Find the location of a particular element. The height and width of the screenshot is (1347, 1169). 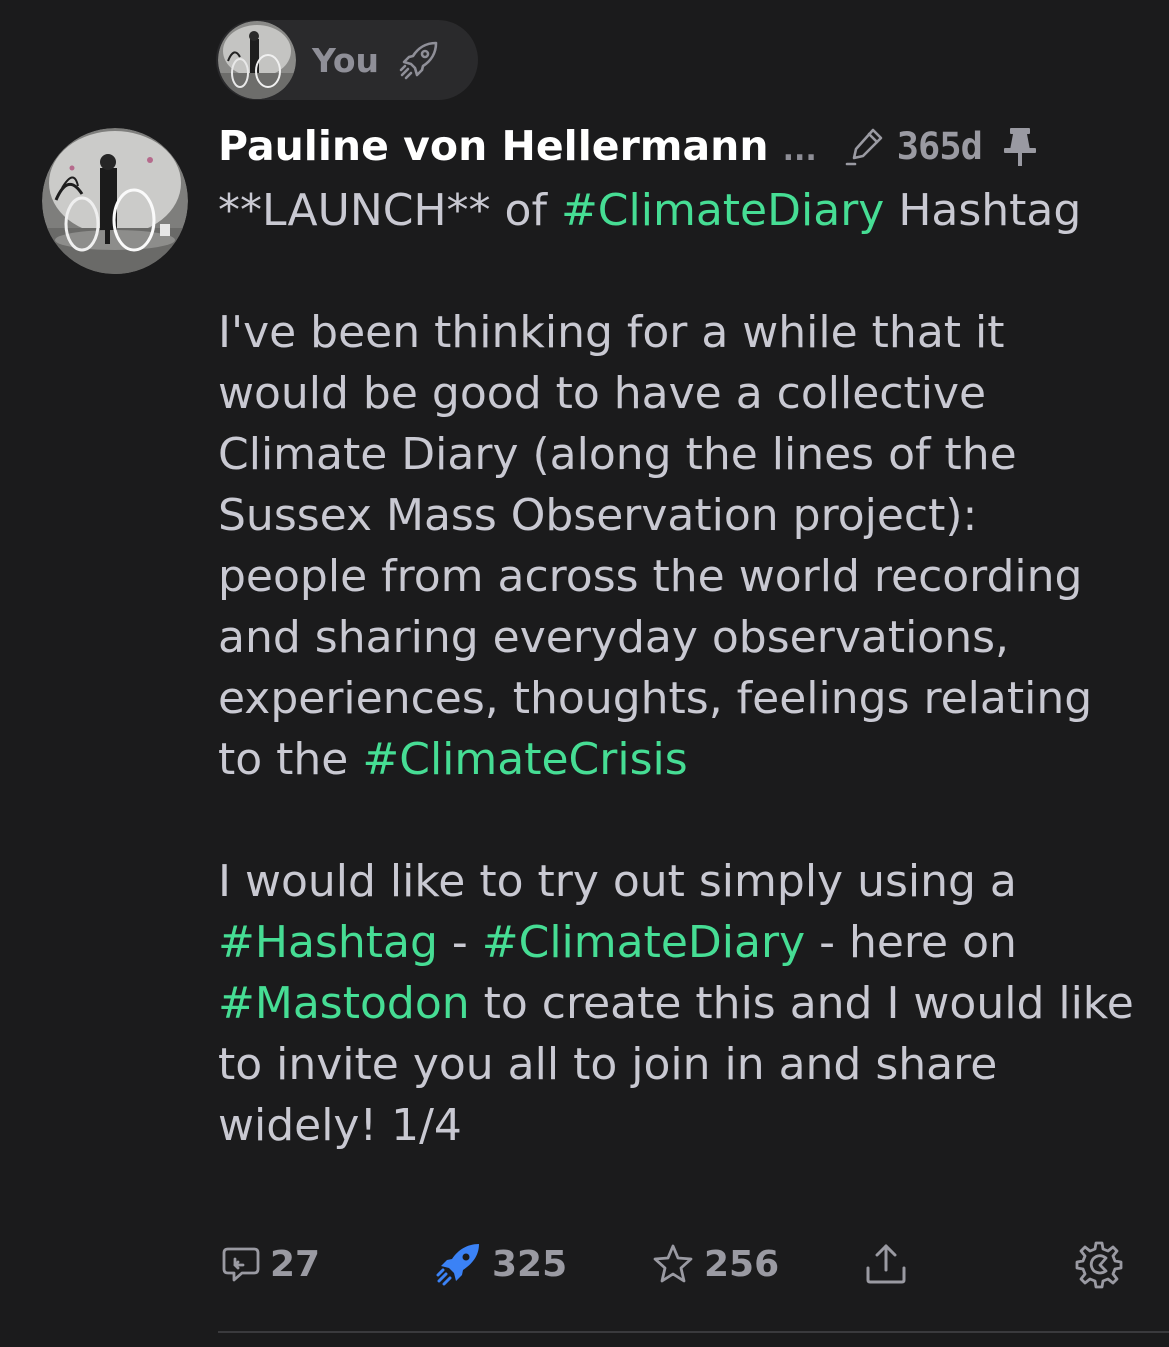

text-segment: Hashtag is located at coordinates (983, 210).